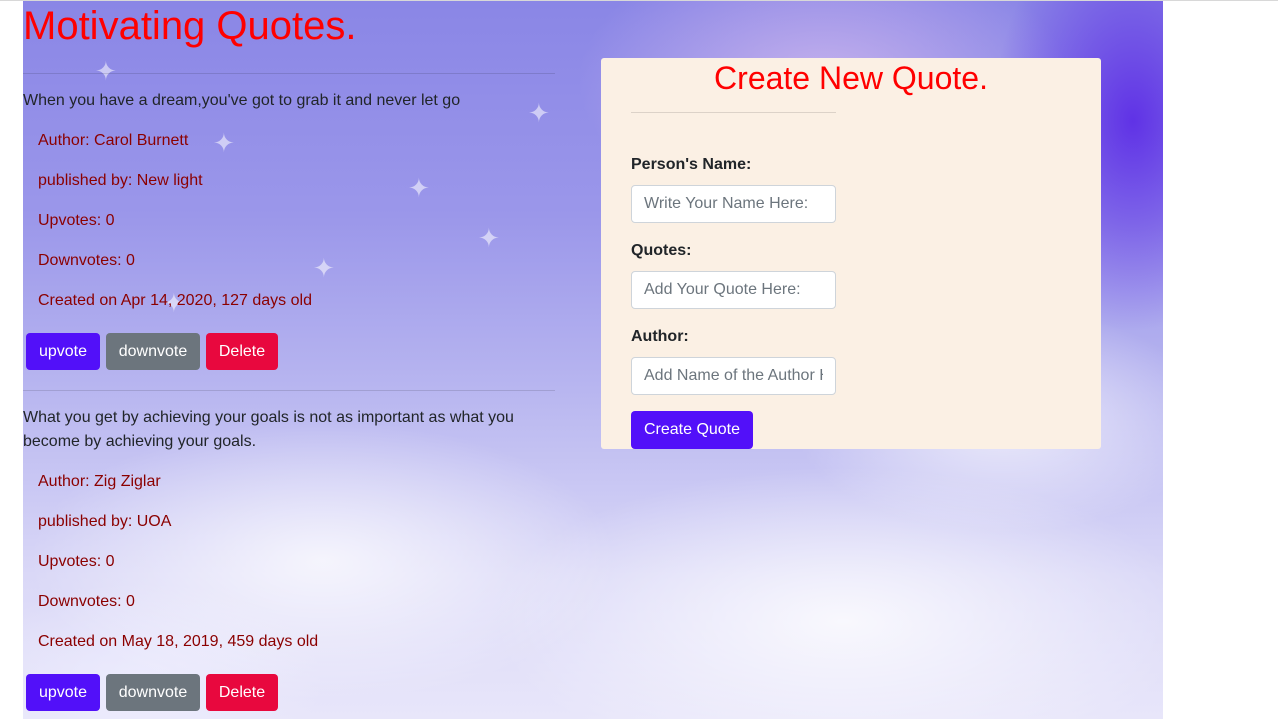 The height and width of the screenshot is (719, 1278). What do you see at coordinates (691, 164) in the screenshot?
I see `name-label: Person's Name:` at bounding box center [691, 164].